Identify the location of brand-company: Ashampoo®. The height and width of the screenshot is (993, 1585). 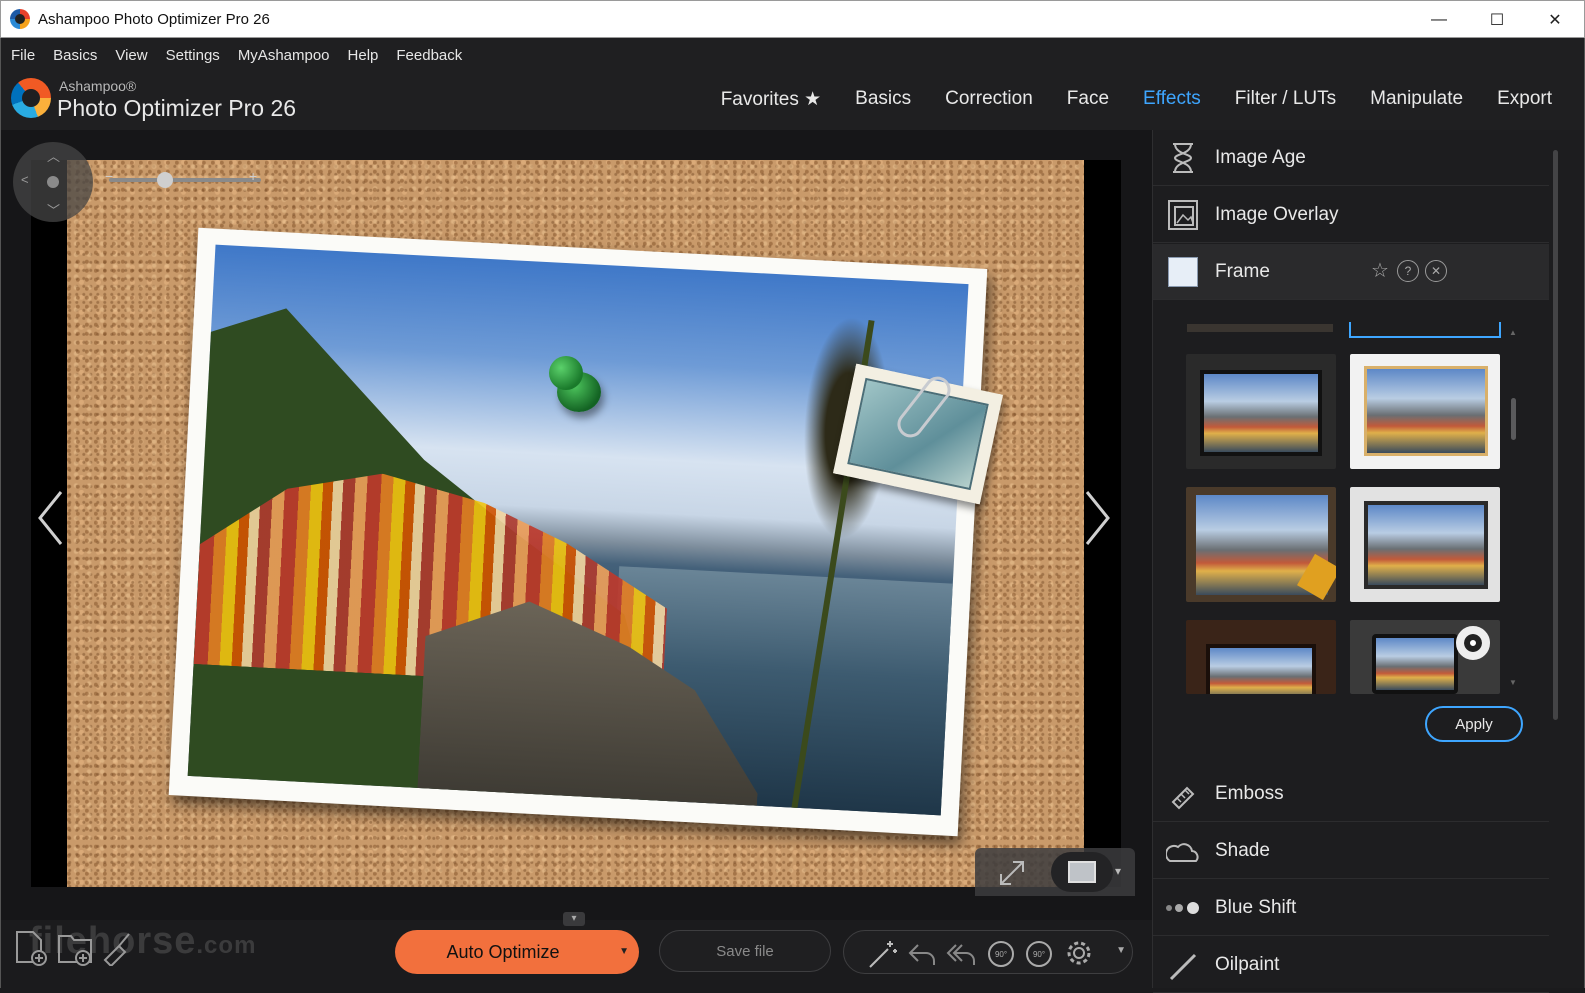
(98, 86).